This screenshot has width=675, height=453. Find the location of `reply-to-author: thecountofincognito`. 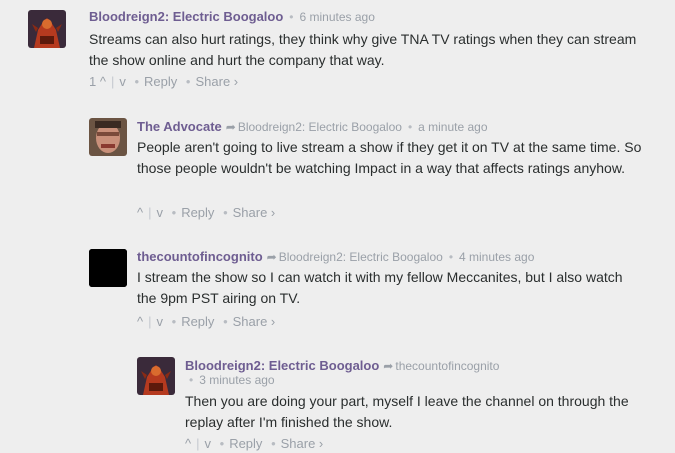

reply-to-author: thecountofincognito is located at coordinates (447, 366).